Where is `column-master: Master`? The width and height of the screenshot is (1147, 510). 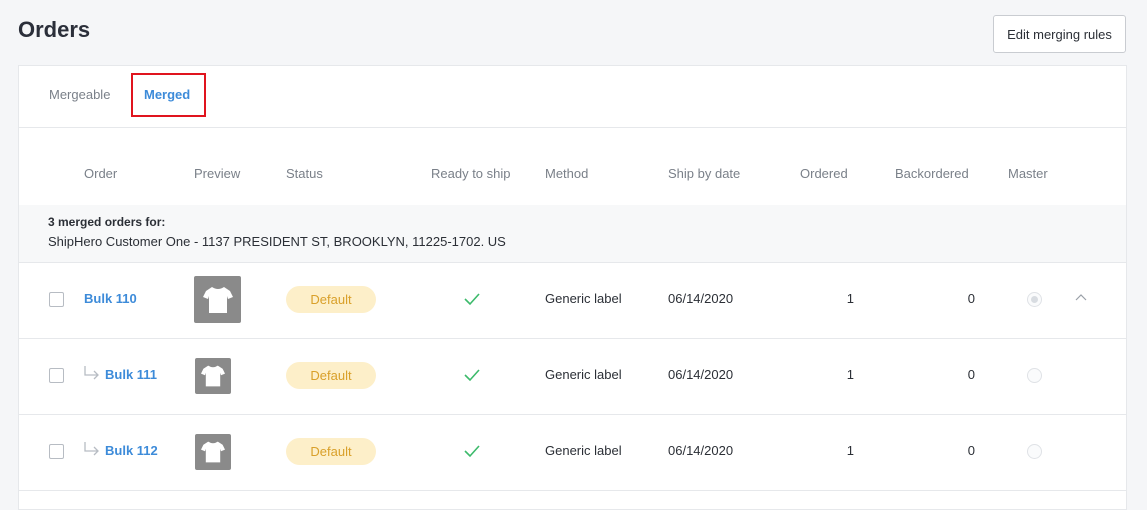 column-master: Master is located at coordinates (1028, 173).